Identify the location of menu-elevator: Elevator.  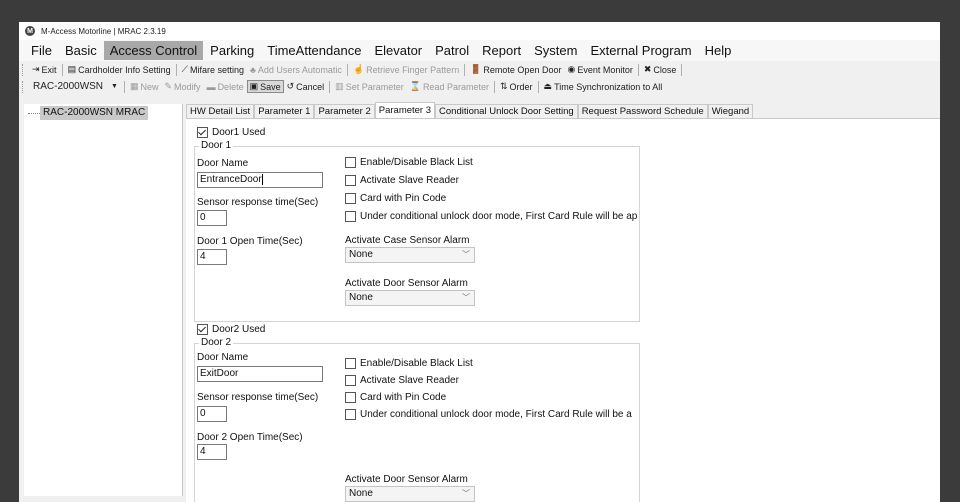
(398, 50).